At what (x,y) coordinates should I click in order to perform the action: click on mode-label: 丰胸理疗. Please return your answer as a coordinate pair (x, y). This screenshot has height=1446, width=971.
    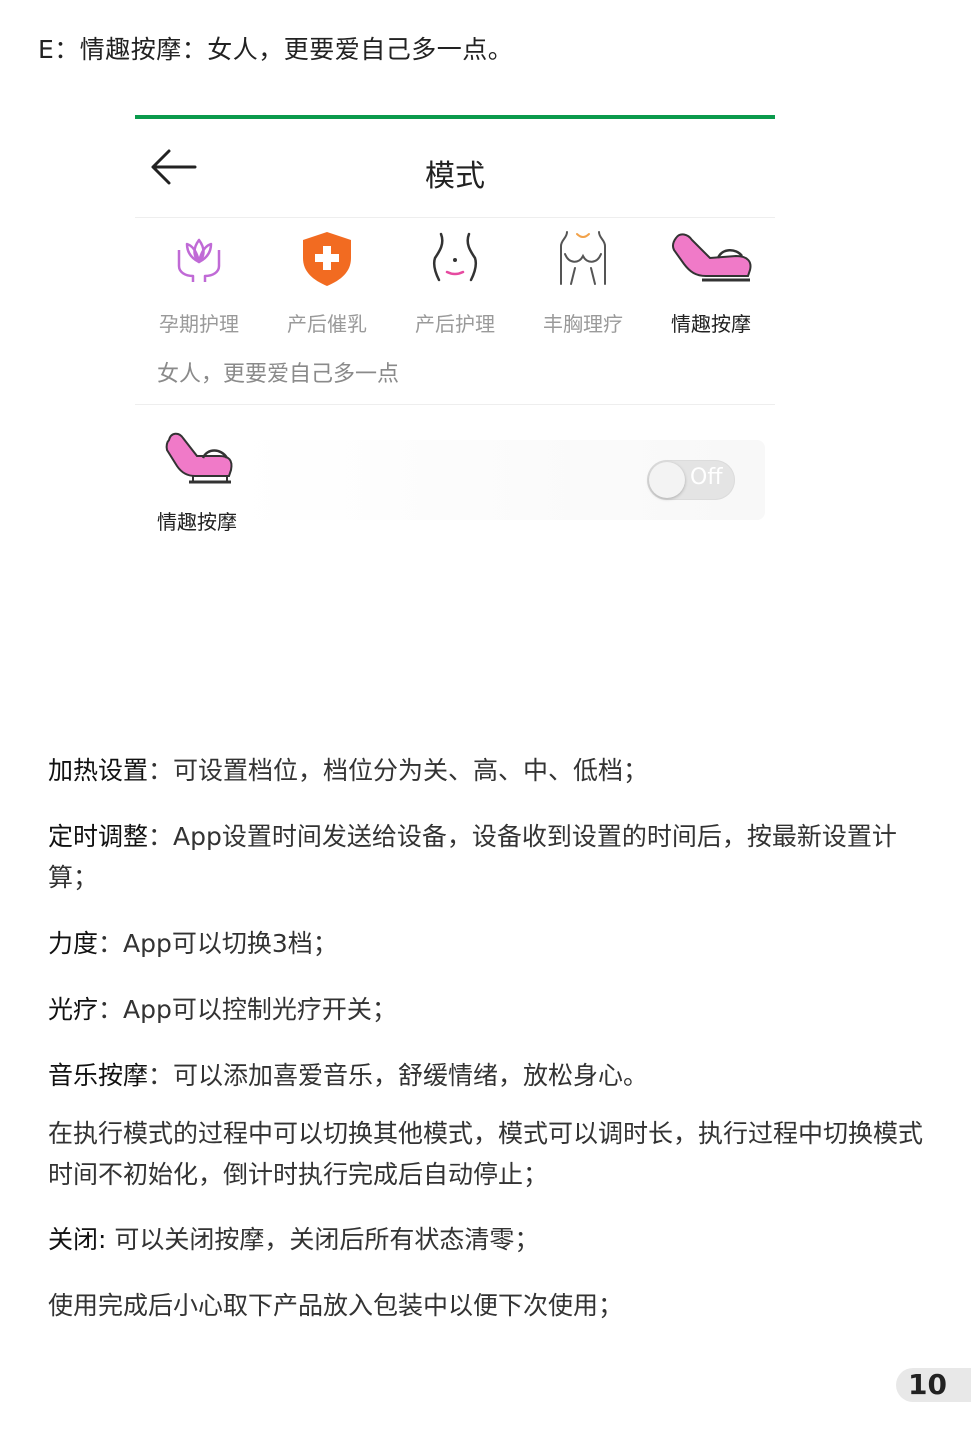
    Looking at the image, I should click on (583, 324).